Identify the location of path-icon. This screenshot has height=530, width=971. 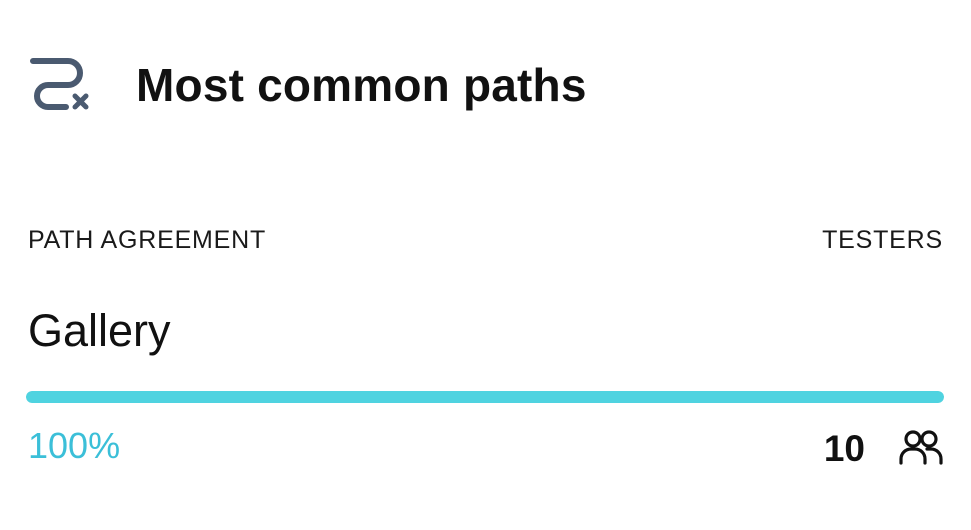
(59, 84).